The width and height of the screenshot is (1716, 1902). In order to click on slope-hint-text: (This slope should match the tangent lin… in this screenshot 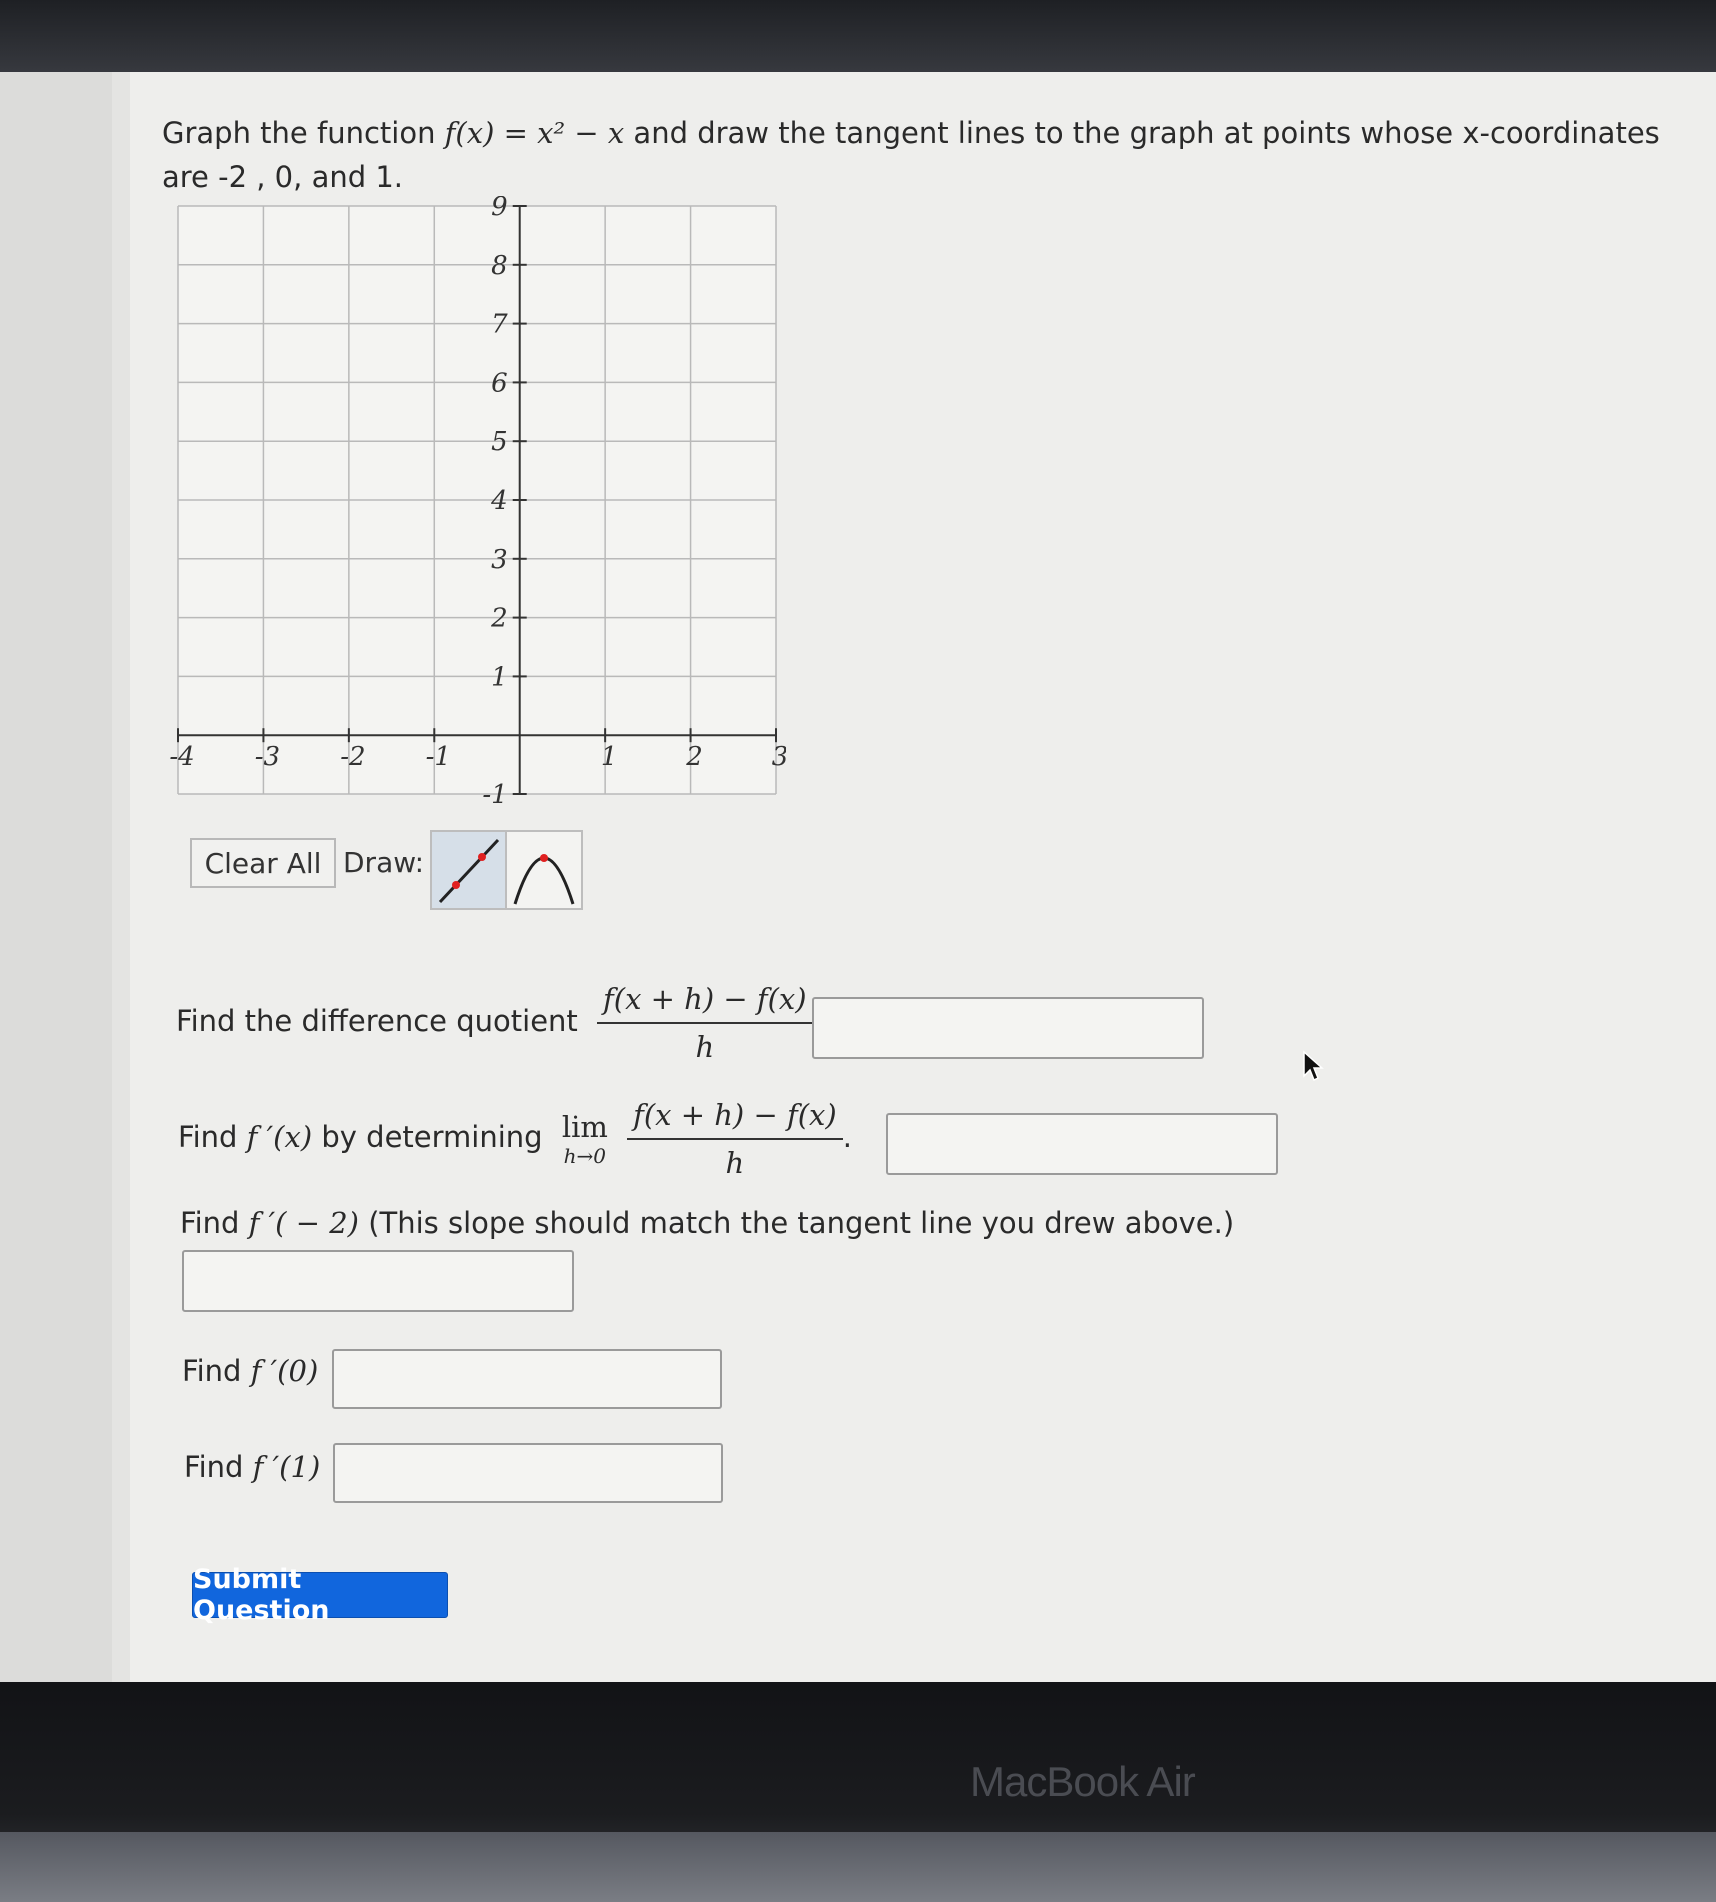, I will do `click(801, 1223)`.